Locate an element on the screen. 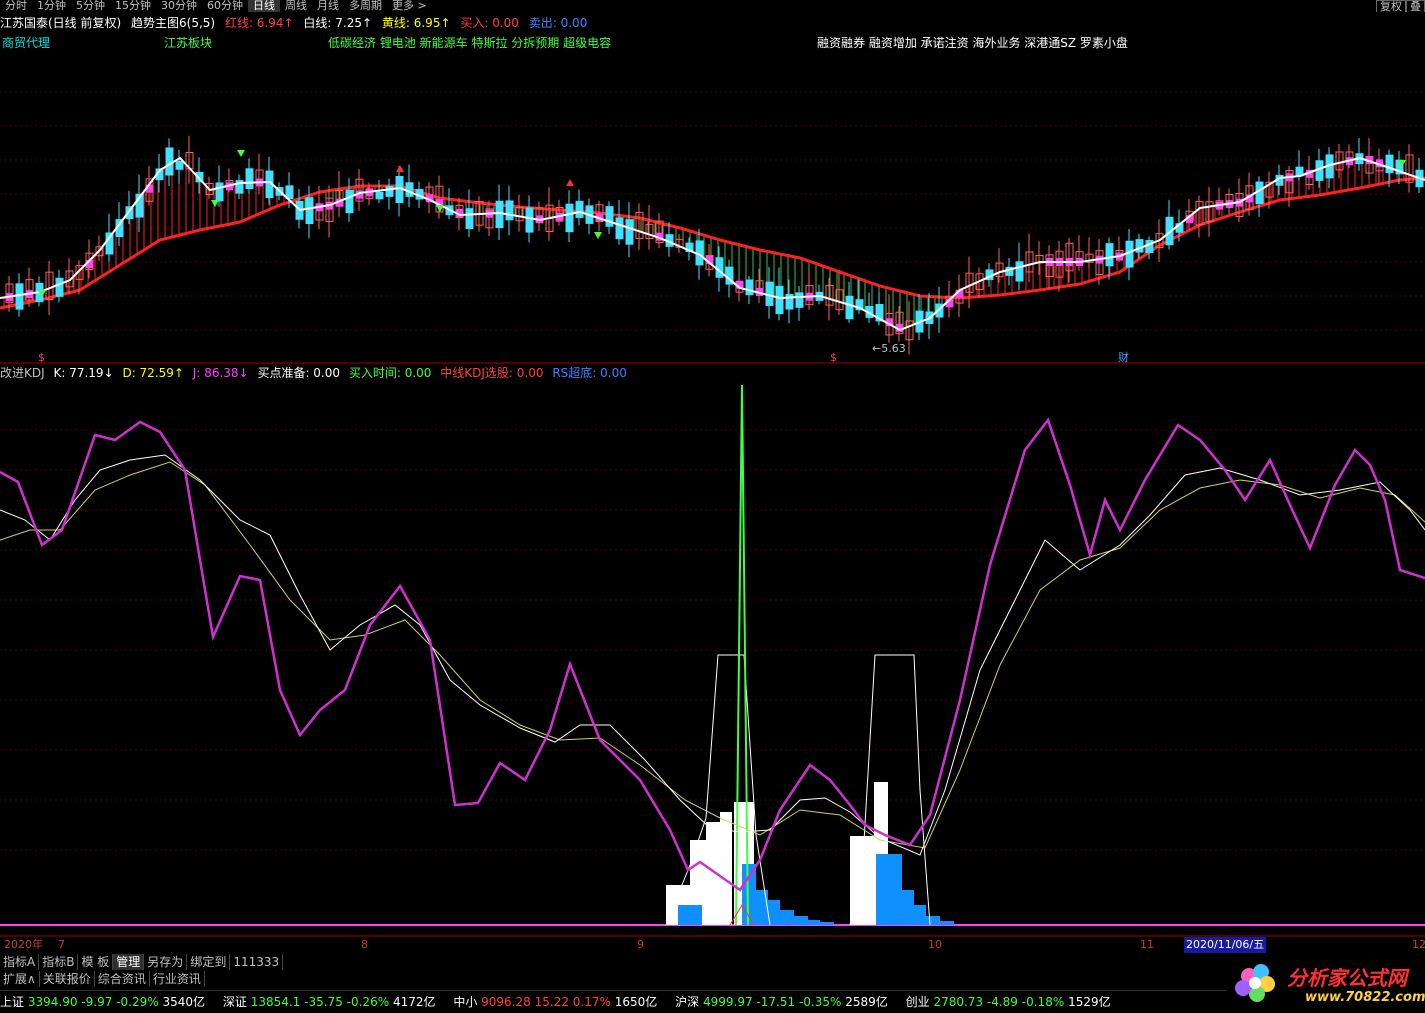 Image resolution: width=1425 pixels, height=1013 pixels. stock-name: 江苏国泰(日线 前复权) is located at coordinates (61, 23).